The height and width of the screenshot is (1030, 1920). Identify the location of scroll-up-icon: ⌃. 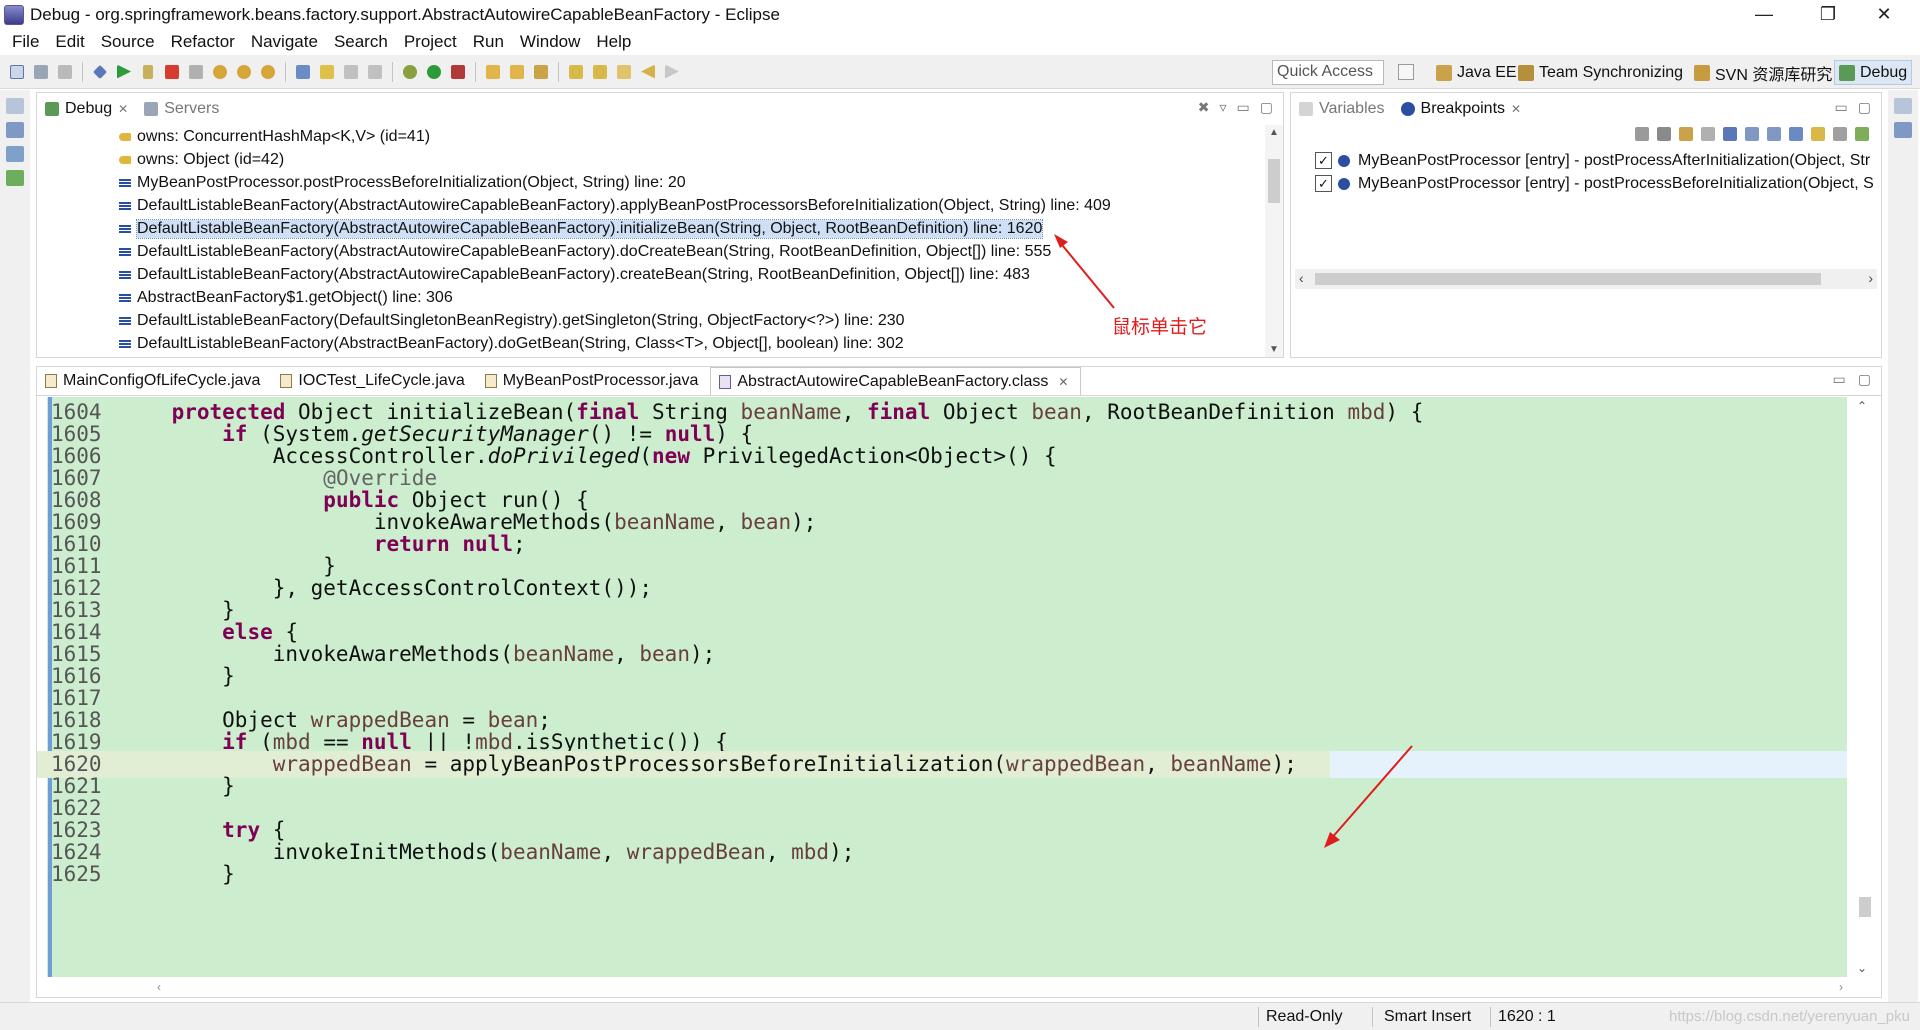
(1862, 406).